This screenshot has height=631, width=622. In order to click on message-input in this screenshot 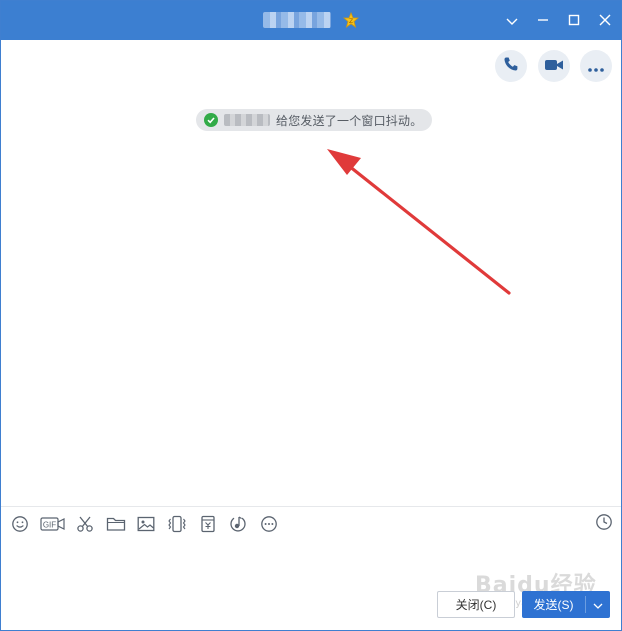, I will do `click(310, 562)`.